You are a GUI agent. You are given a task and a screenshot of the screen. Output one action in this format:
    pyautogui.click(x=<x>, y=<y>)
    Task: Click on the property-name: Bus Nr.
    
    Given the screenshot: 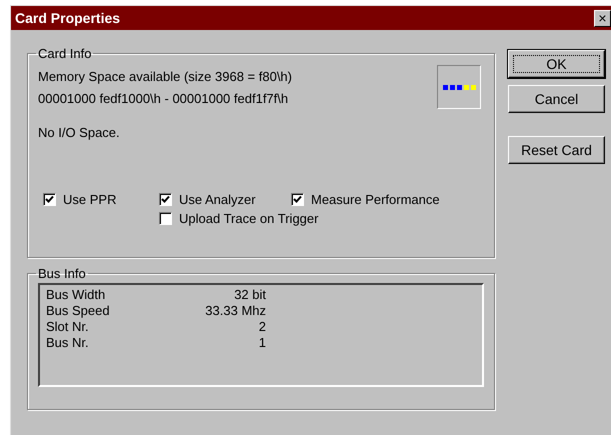 What is the action you would take?
    pyautogui.click(x=68, y=343)
    